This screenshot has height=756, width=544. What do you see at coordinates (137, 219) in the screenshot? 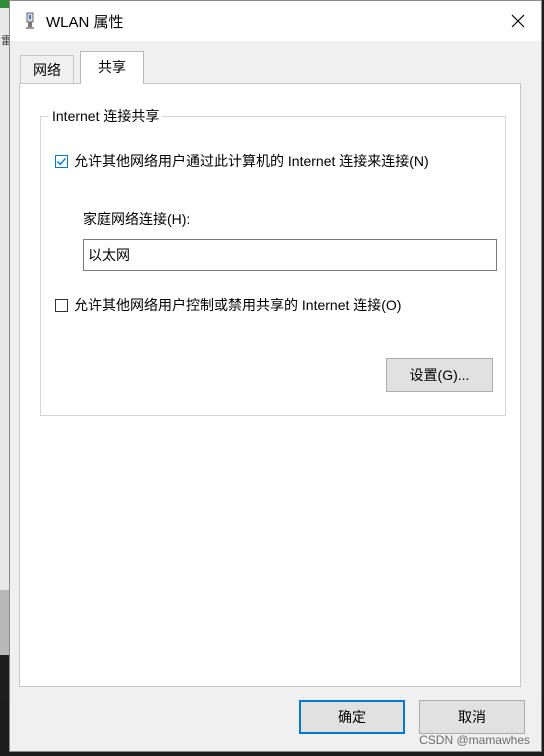
I see `home-network-label: 家庭网络连接(H):` at bounding box center [137, 219].